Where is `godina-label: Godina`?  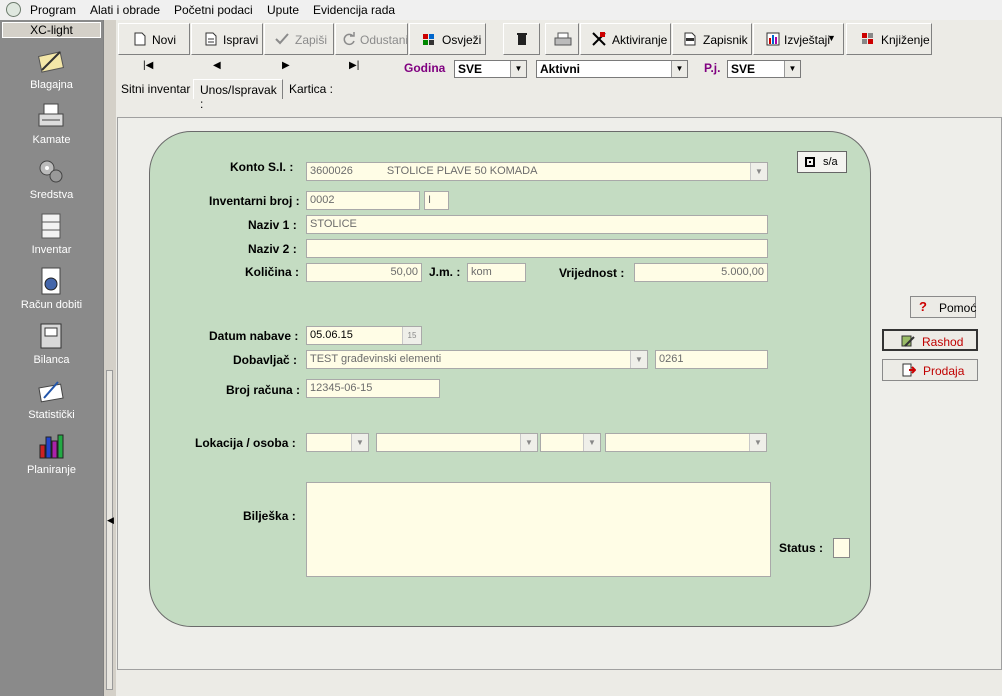
godina-label: Godina is located at coordinates (425, 68).